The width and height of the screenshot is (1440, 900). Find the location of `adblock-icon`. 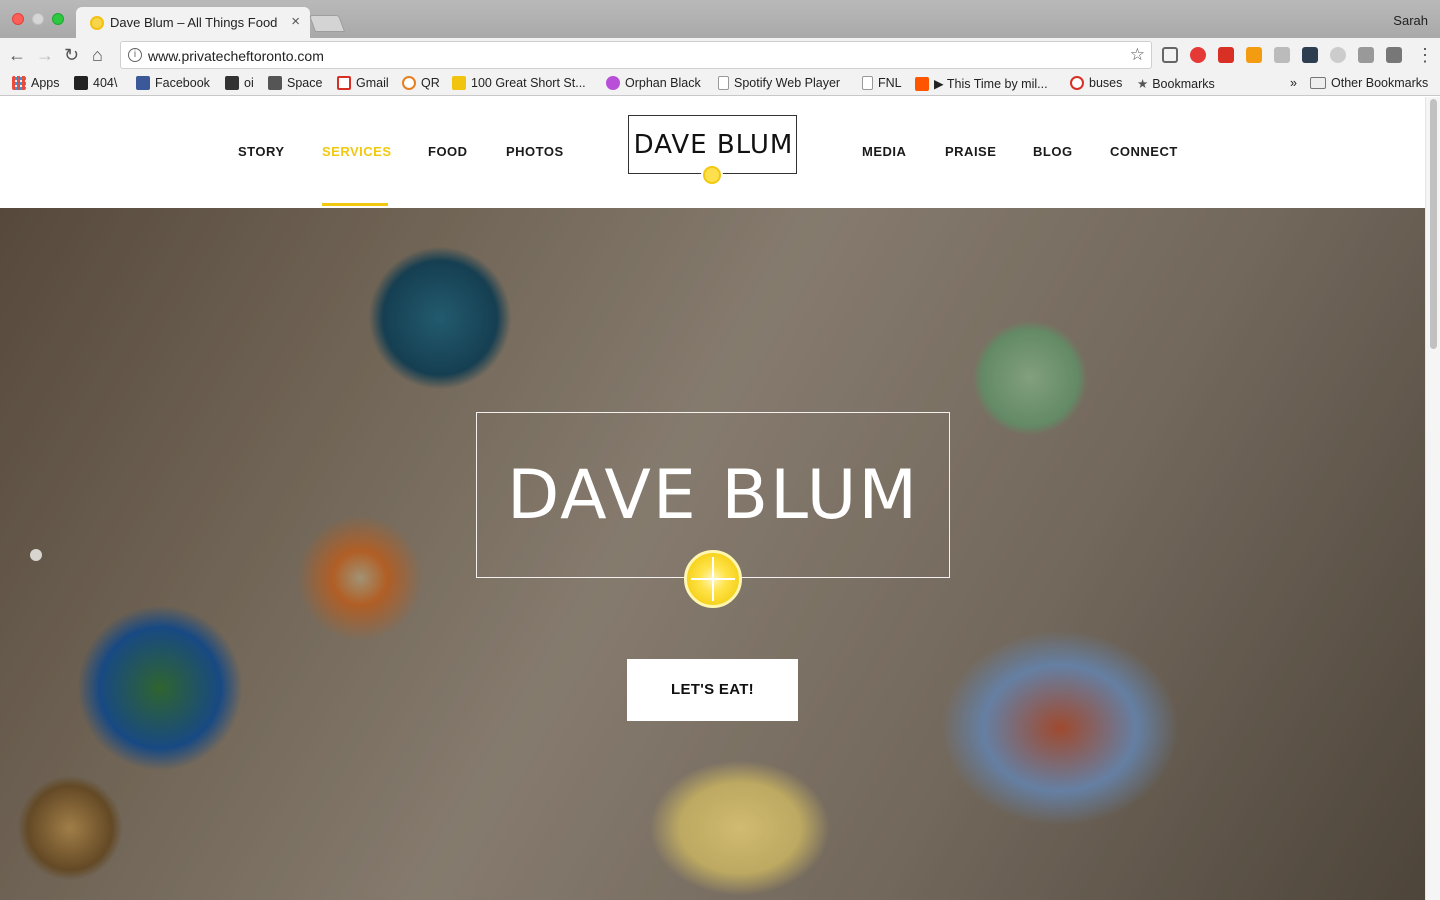

adblock-icon is located at coordinates (1198, 55).